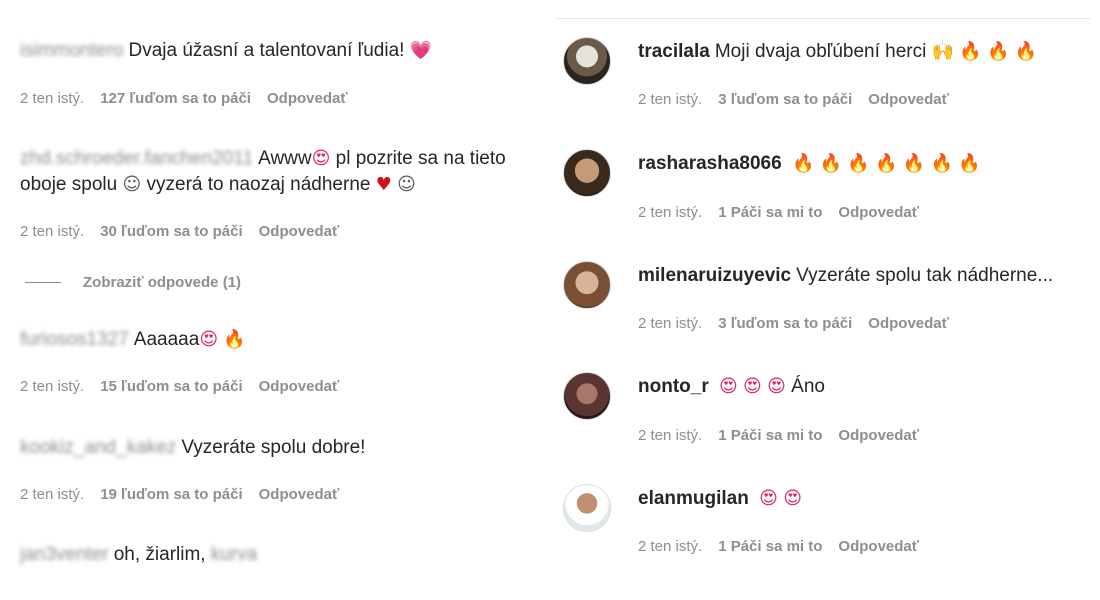  What do you see at coordinates (171, 494) in the screenshot?
I see `likes-count-button: 19 ľuďom sa to páči` at bounding box center [171, 494].